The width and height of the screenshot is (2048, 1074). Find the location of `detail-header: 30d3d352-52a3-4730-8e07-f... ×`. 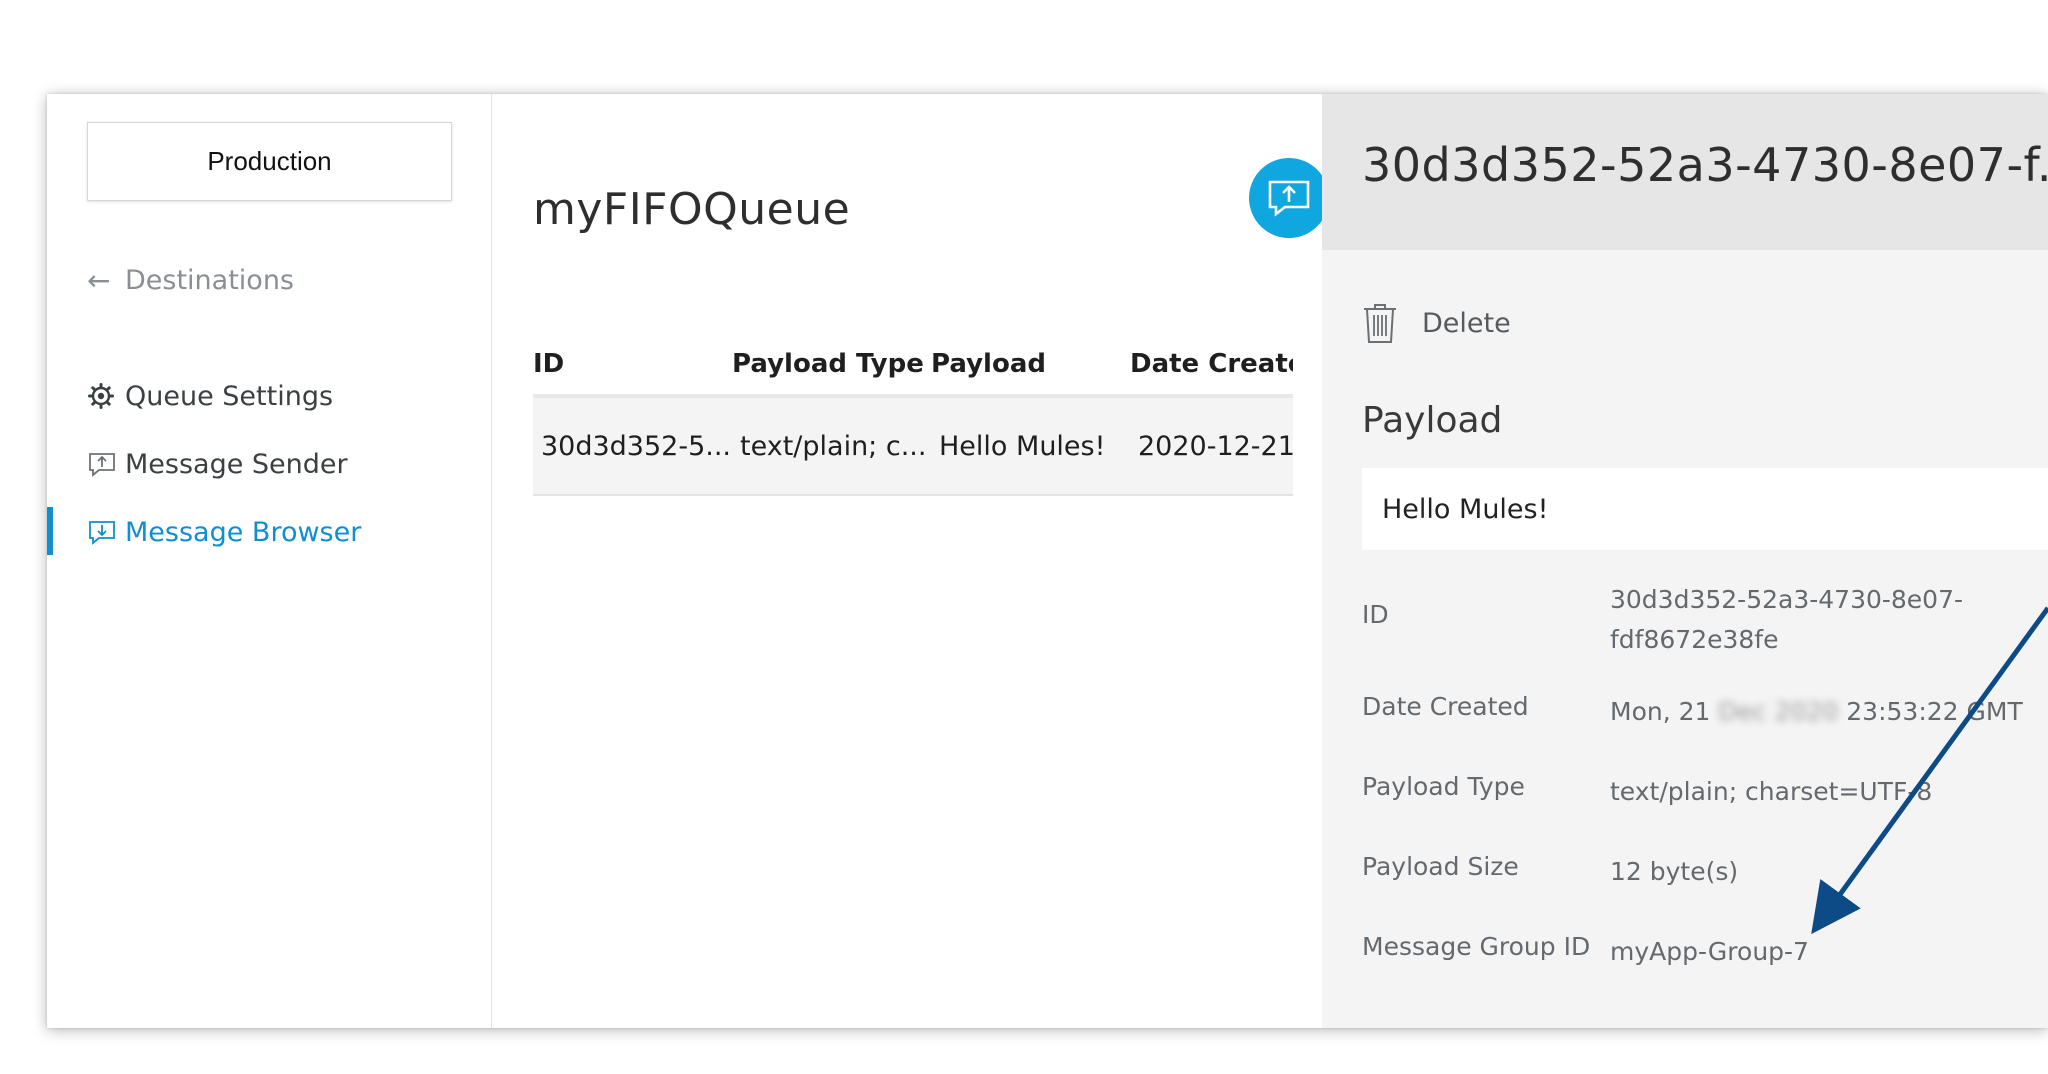

detail-header: 30d3d352-52a3-4730-8e07-f... × is located at coordinates (1685, 172).